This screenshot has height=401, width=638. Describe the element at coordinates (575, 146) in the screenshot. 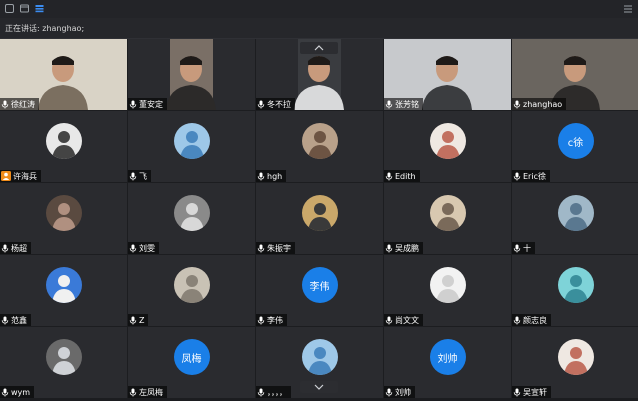

I see `participant-tile: c徐 Eric徐` at that location.